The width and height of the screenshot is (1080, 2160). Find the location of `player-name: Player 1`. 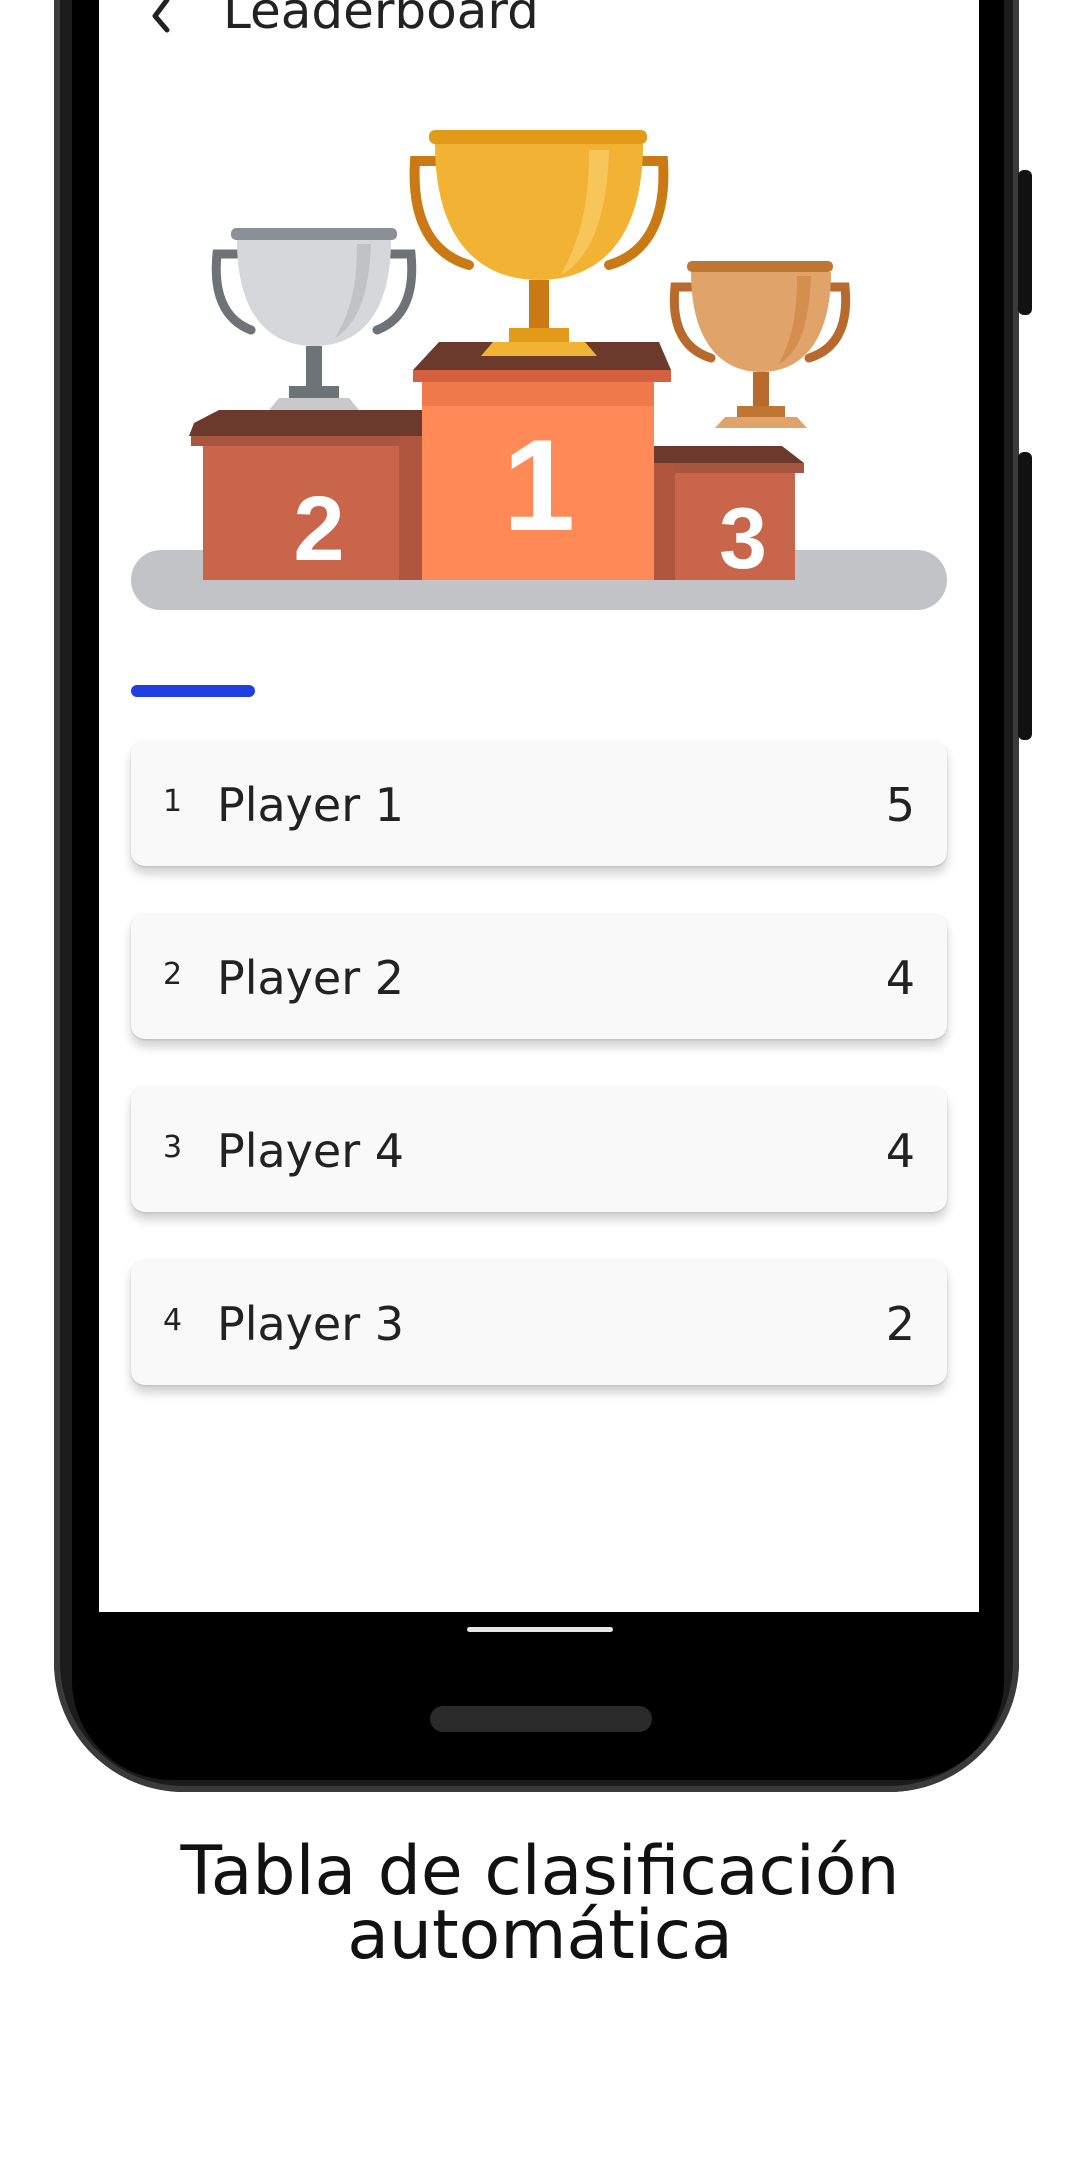

player-name: Player 1 is located at coordinates (311, 805).